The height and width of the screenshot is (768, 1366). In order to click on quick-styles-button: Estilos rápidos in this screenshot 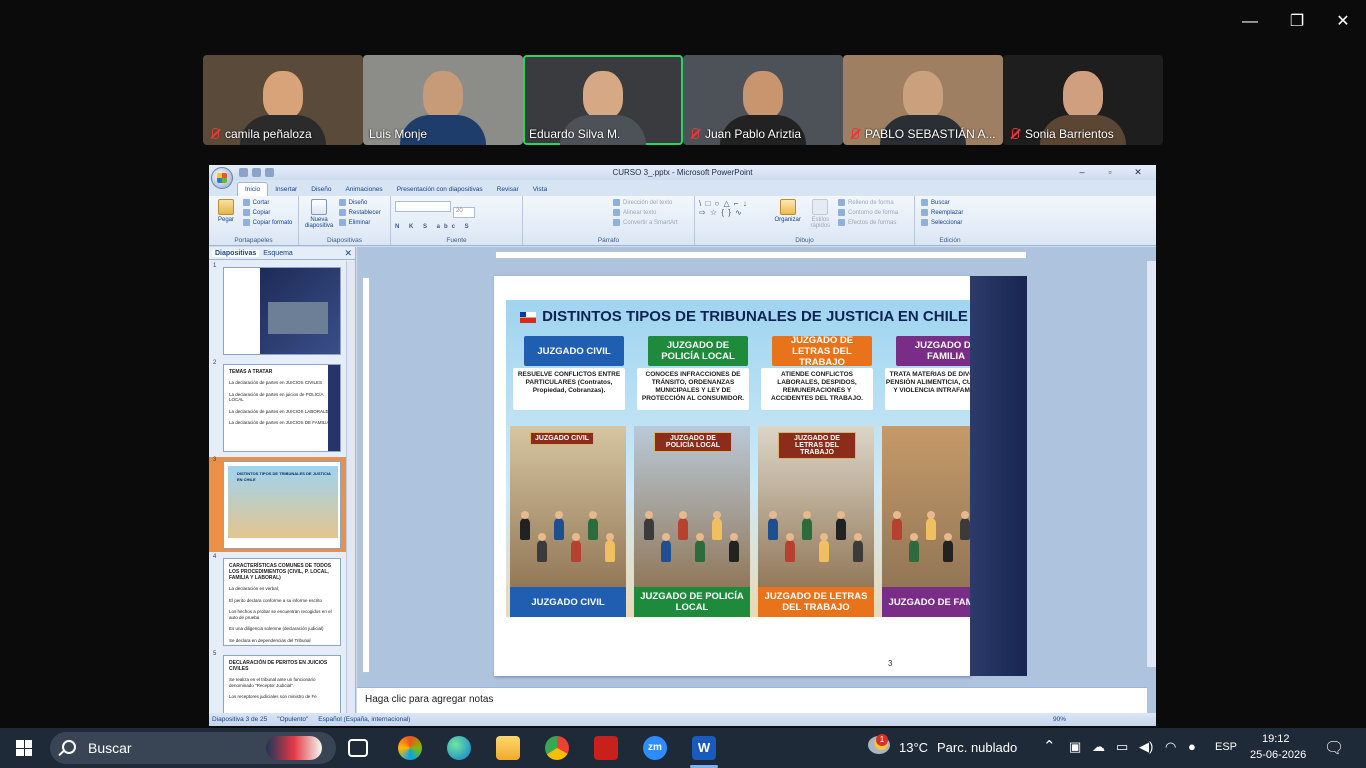, I will do `click(820, 214)`.